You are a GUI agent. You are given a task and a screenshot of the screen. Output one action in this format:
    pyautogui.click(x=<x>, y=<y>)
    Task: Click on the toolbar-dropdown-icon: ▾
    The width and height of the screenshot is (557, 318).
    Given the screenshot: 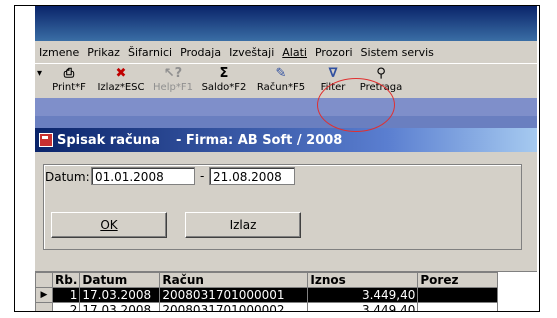 What is the action you would take?
    pyautogui.click(x=39, y=73)
    